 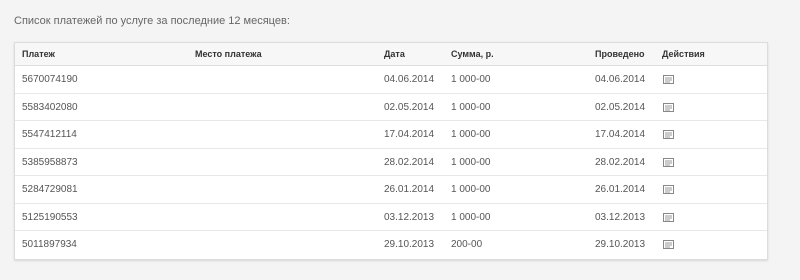 What do you see at coordinates (50, 162) in the screenshot?
I see `payment-id: 5385958873` at bounding box center [50, 162].